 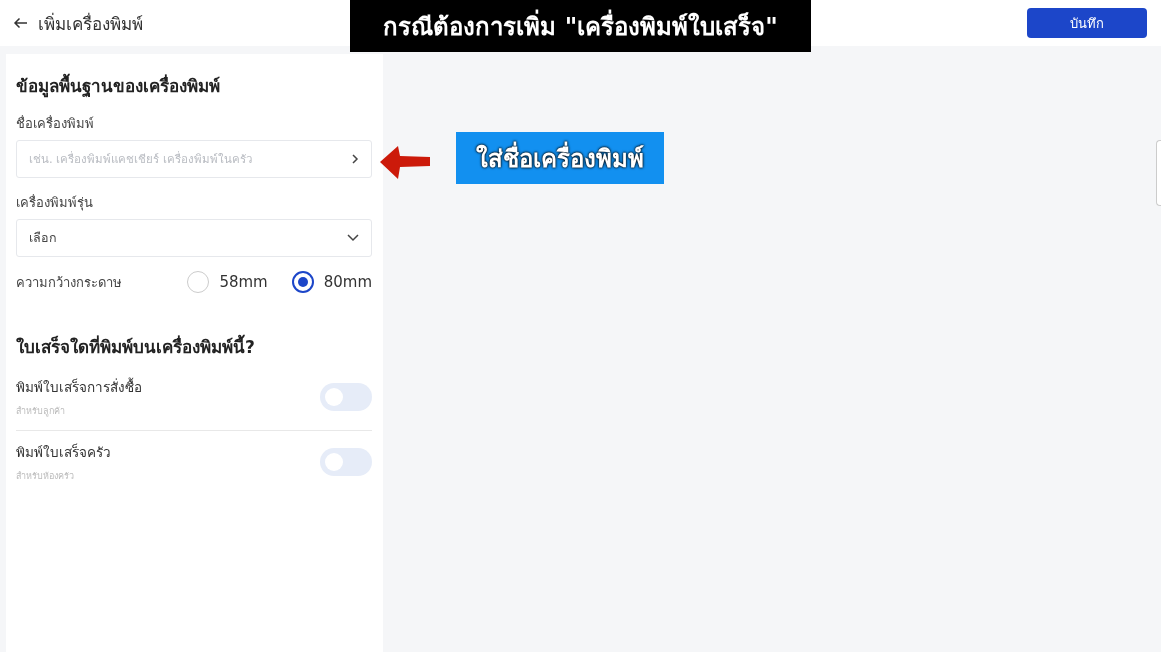 What do you see at coordinates (194, 159) in the screenshot?
I see `printer-name-field: เช่น. เครื่องพิมพ์แคชเชียร์ เครื่องพิมพ์ในครัว` at bounding box center [194, 159].